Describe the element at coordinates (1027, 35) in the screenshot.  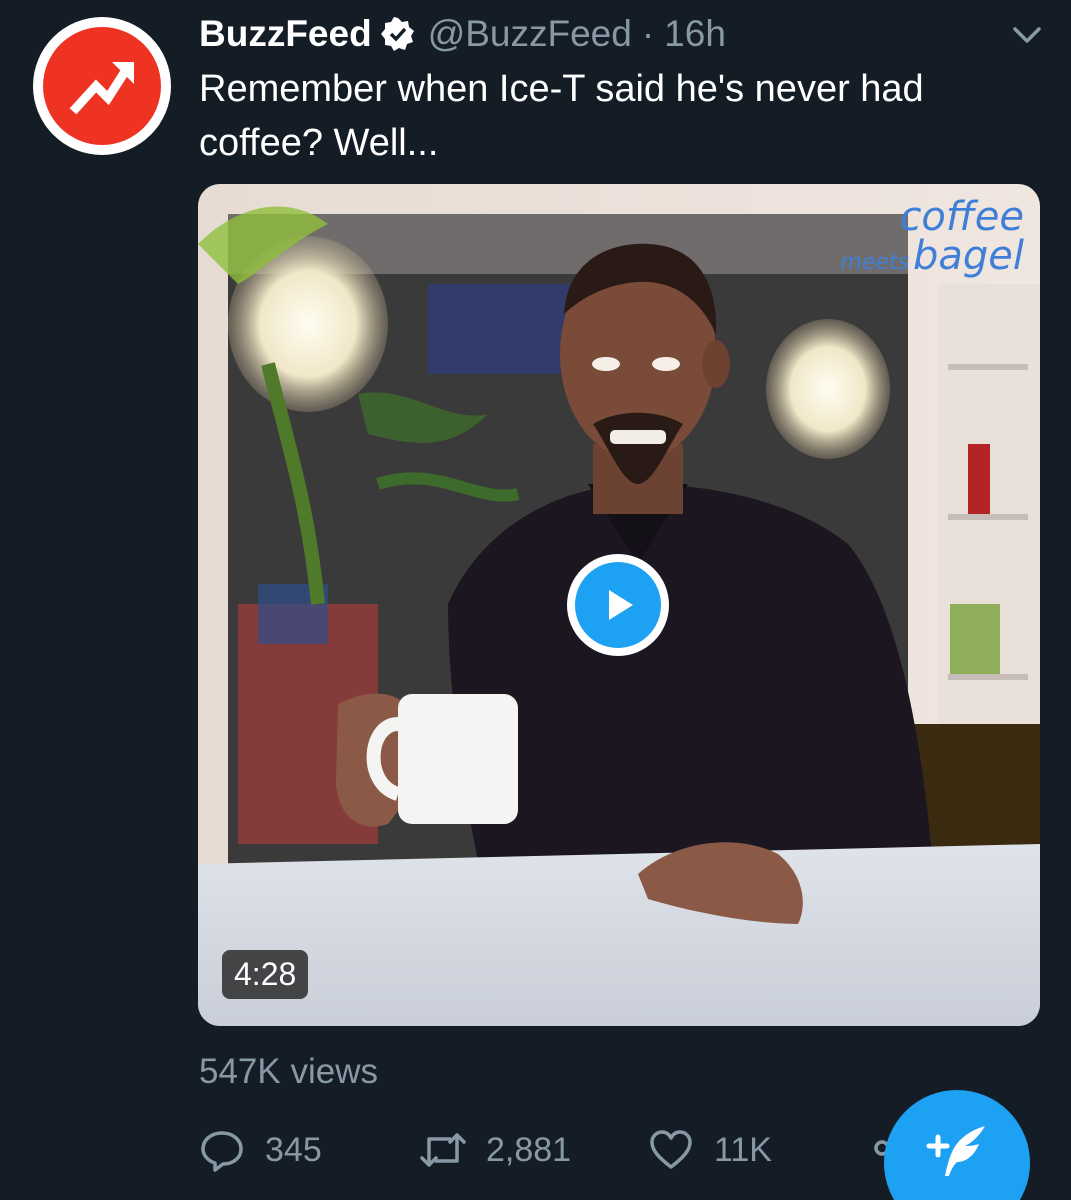
I see `chevron-down-icon` at that location.